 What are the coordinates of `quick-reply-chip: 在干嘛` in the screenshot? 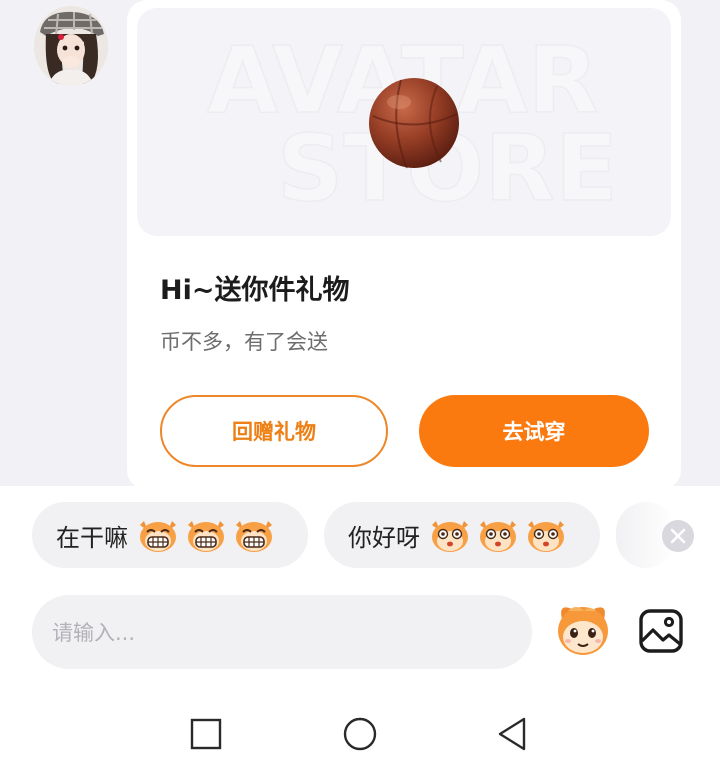 It's located at (170, 535).